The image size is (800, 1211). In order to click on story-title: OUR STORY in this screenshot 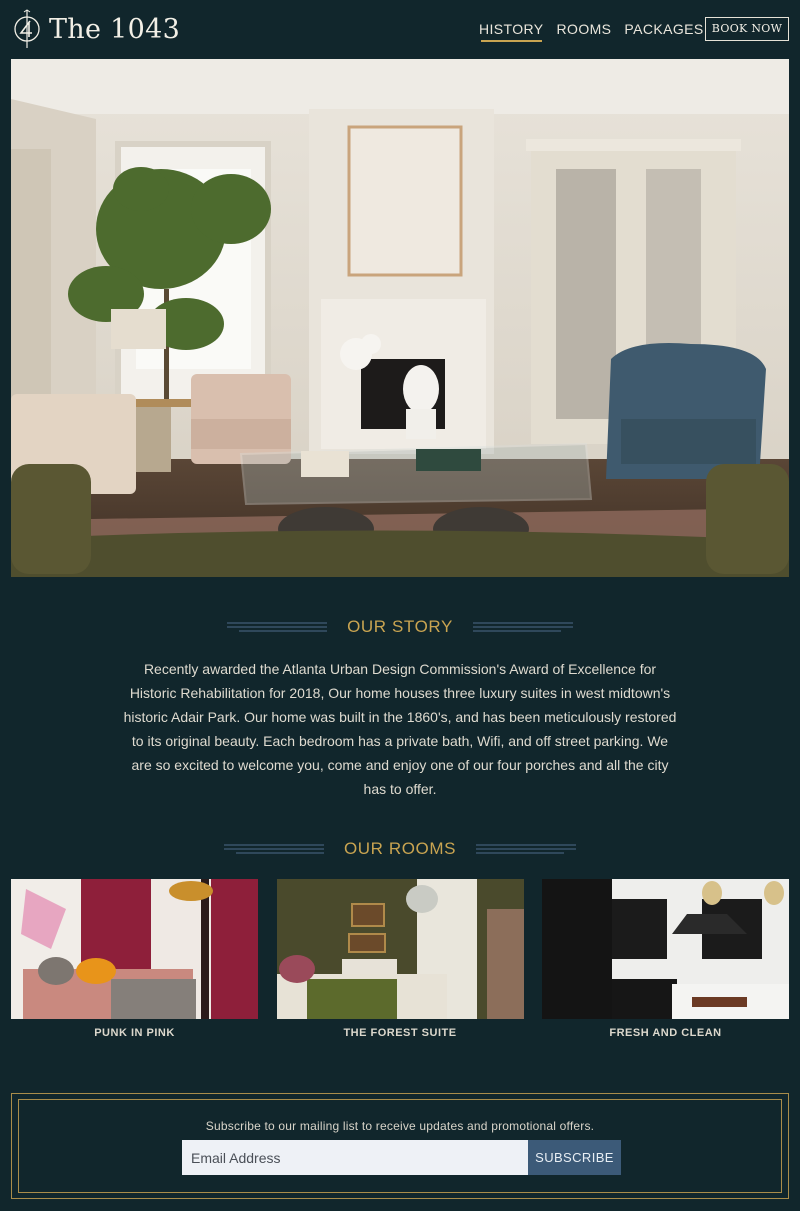, I will do `click(400, 626)`.